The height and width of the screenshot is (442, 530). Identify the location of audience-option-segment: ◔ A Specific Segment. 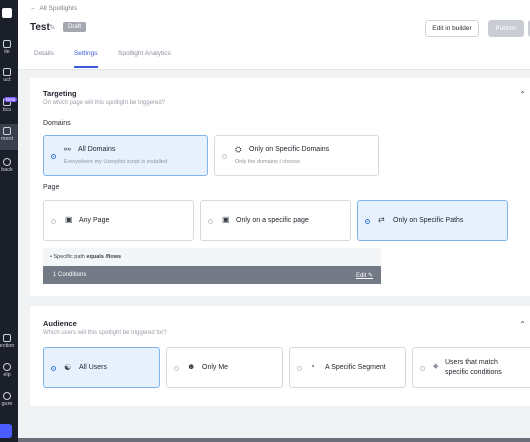
(347, 367).